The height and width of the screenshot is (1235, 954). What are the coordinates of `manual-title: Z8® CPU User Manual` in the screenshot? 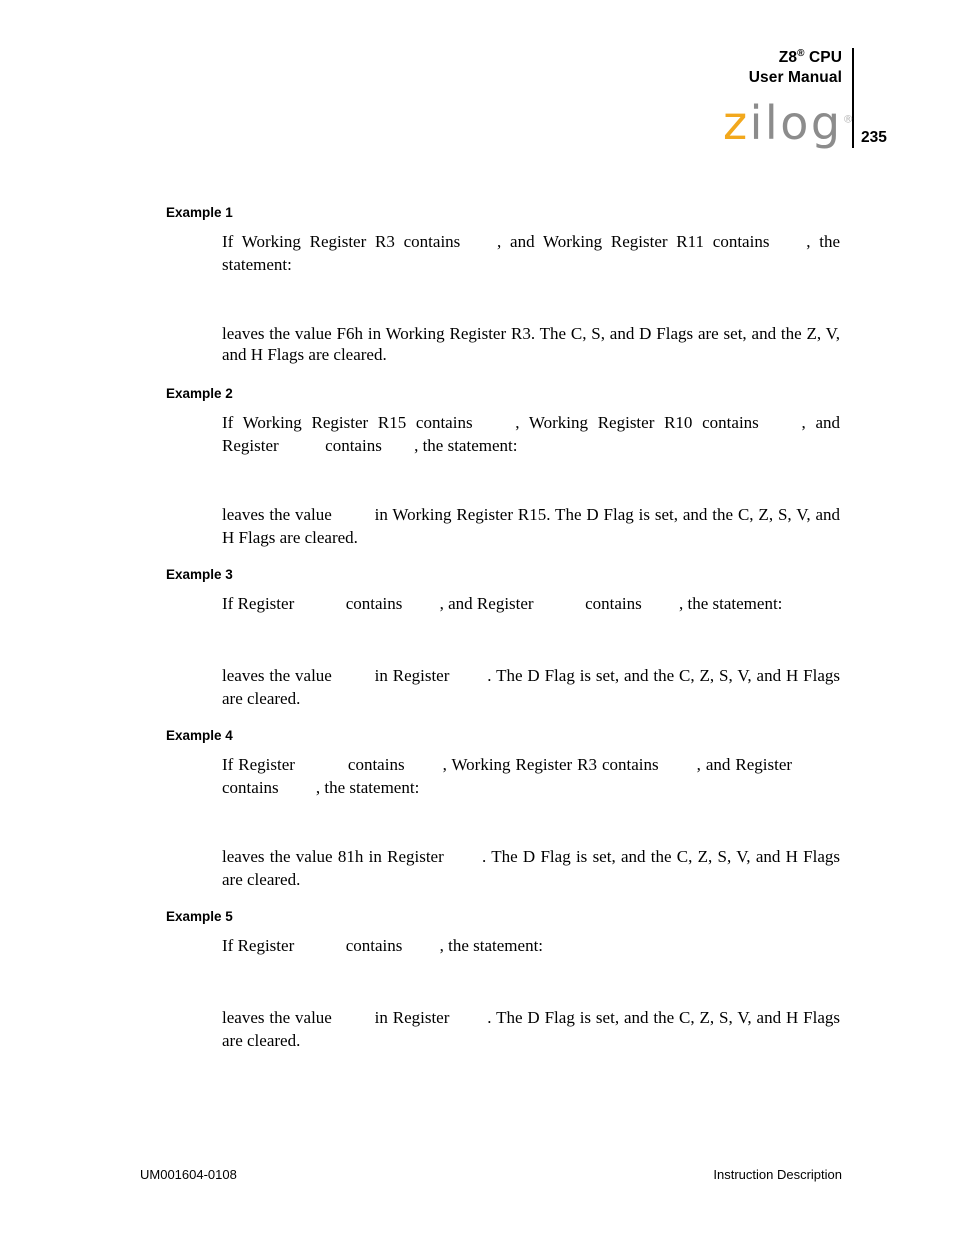 It's located at (795, 68).